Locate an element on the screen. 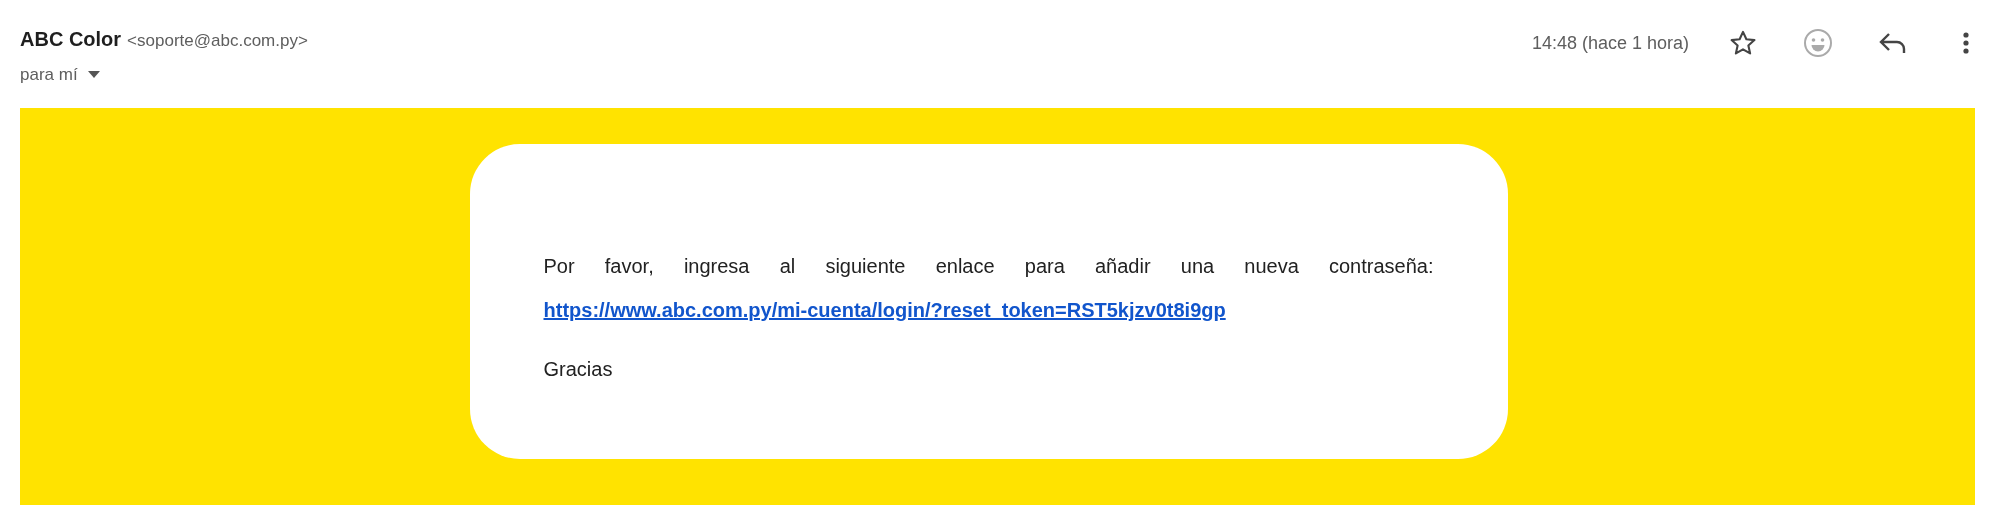 The image size is (1999, 516). message-time: 14:48 (hace 1 hora) is located at coordinates (1610, 43).